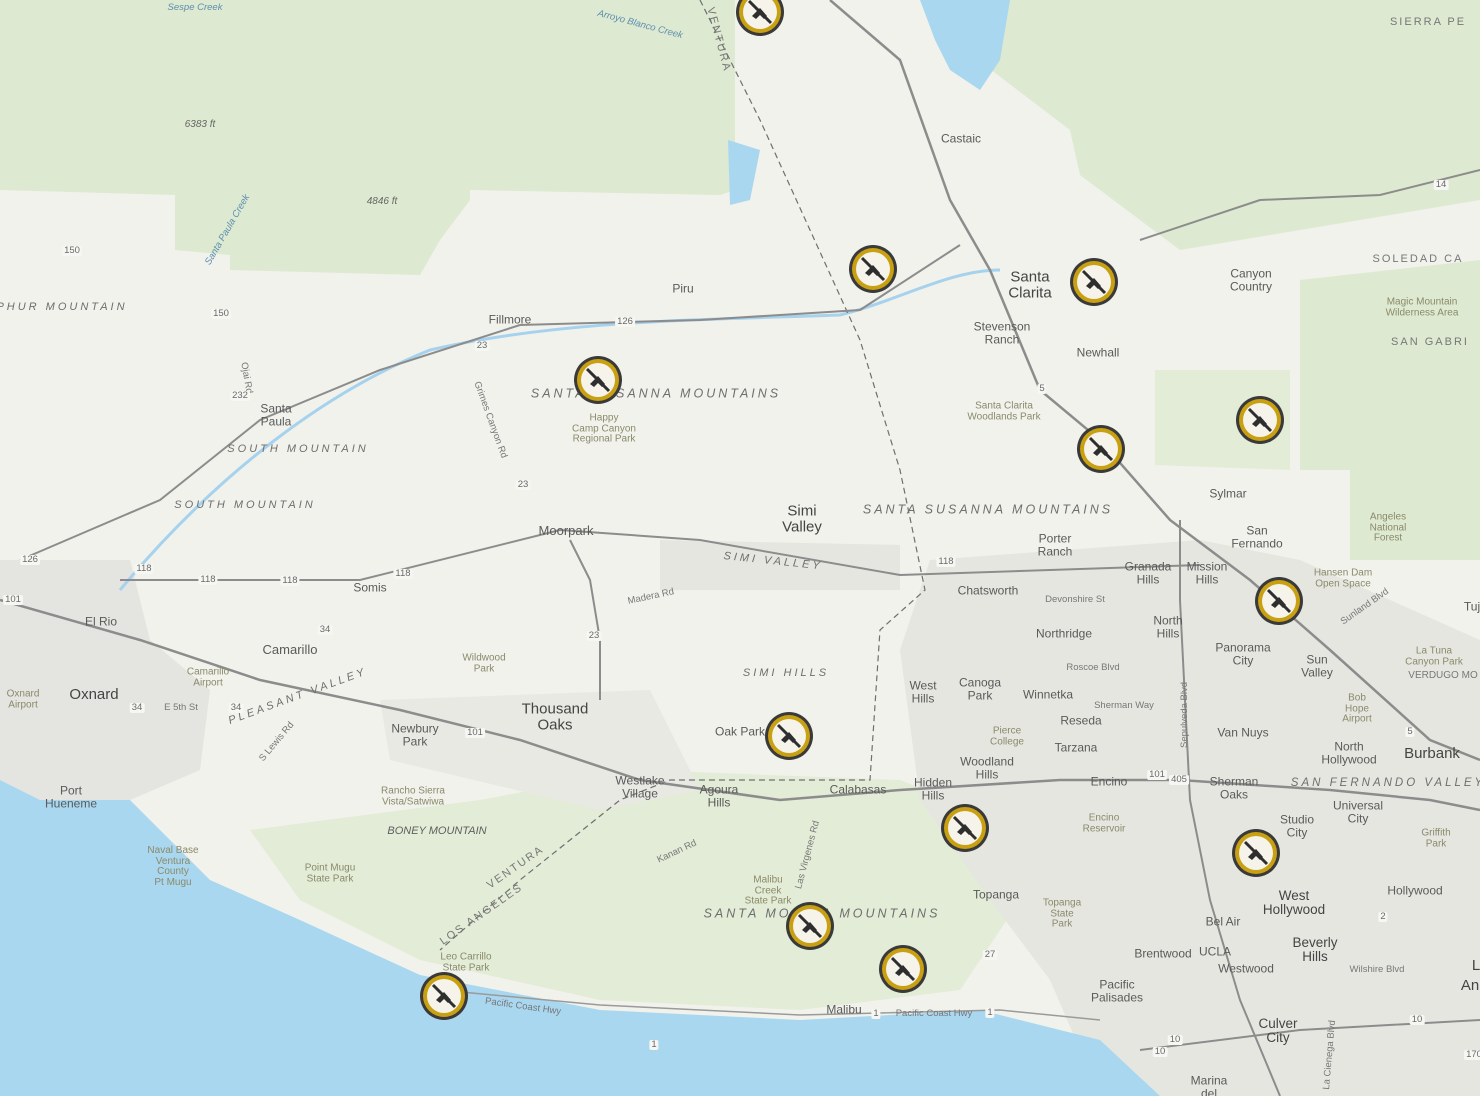 The width and height of the screenshot is (1480, 1096). Describe the element at coordinates (1422, 307) in the screenshot. I see `label-magic-mountain: Magic Mountain Wilderness Area` at that location.